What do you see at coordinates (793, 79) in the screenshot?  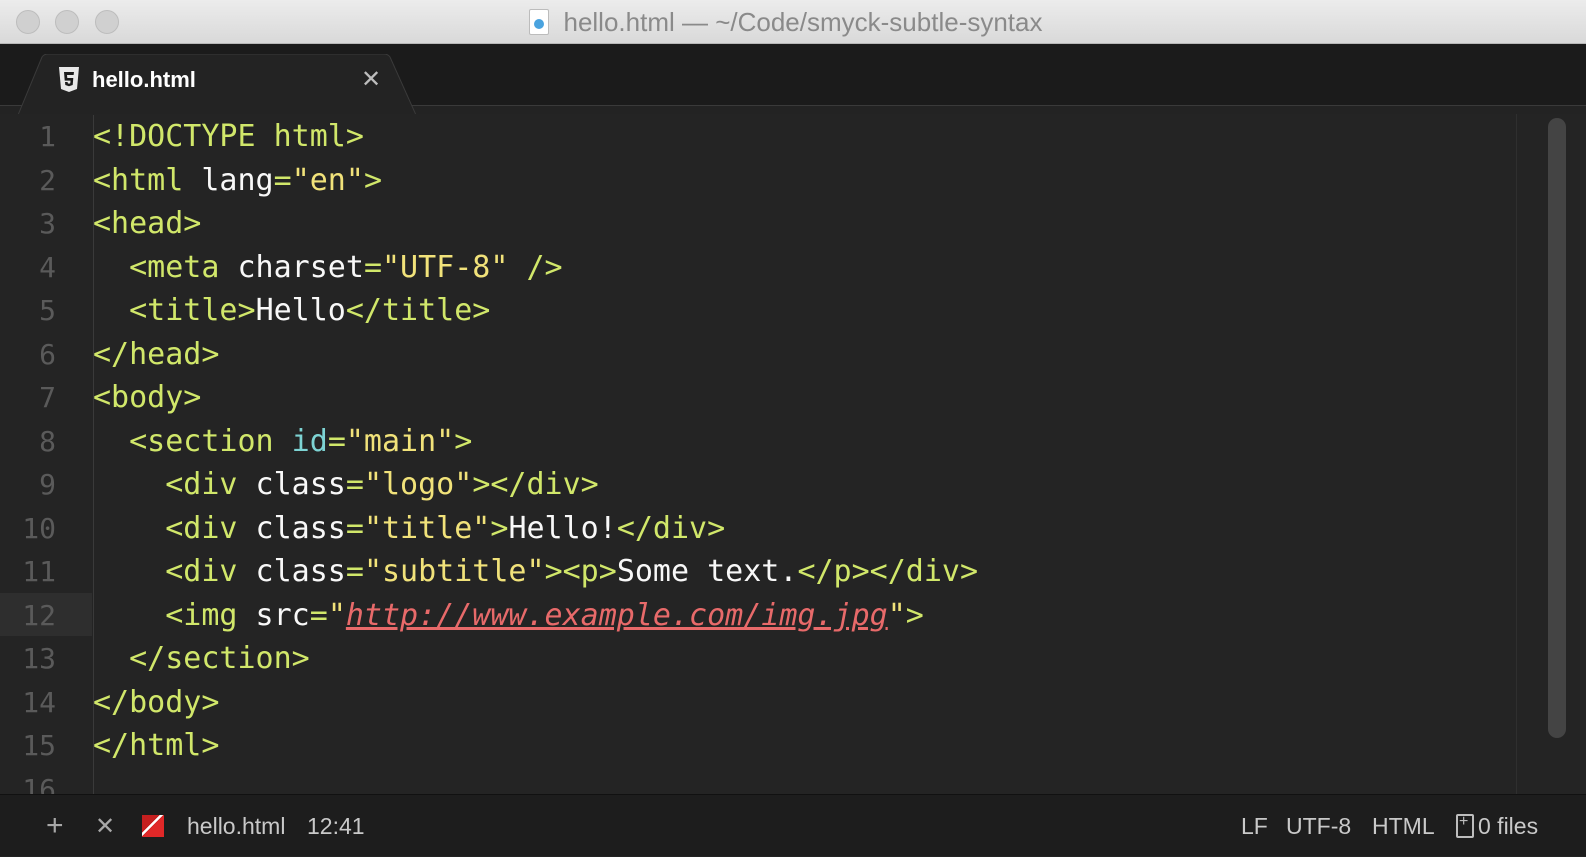 I see `tab-bar: hello.html ✕` at bounding box center [793, 79].